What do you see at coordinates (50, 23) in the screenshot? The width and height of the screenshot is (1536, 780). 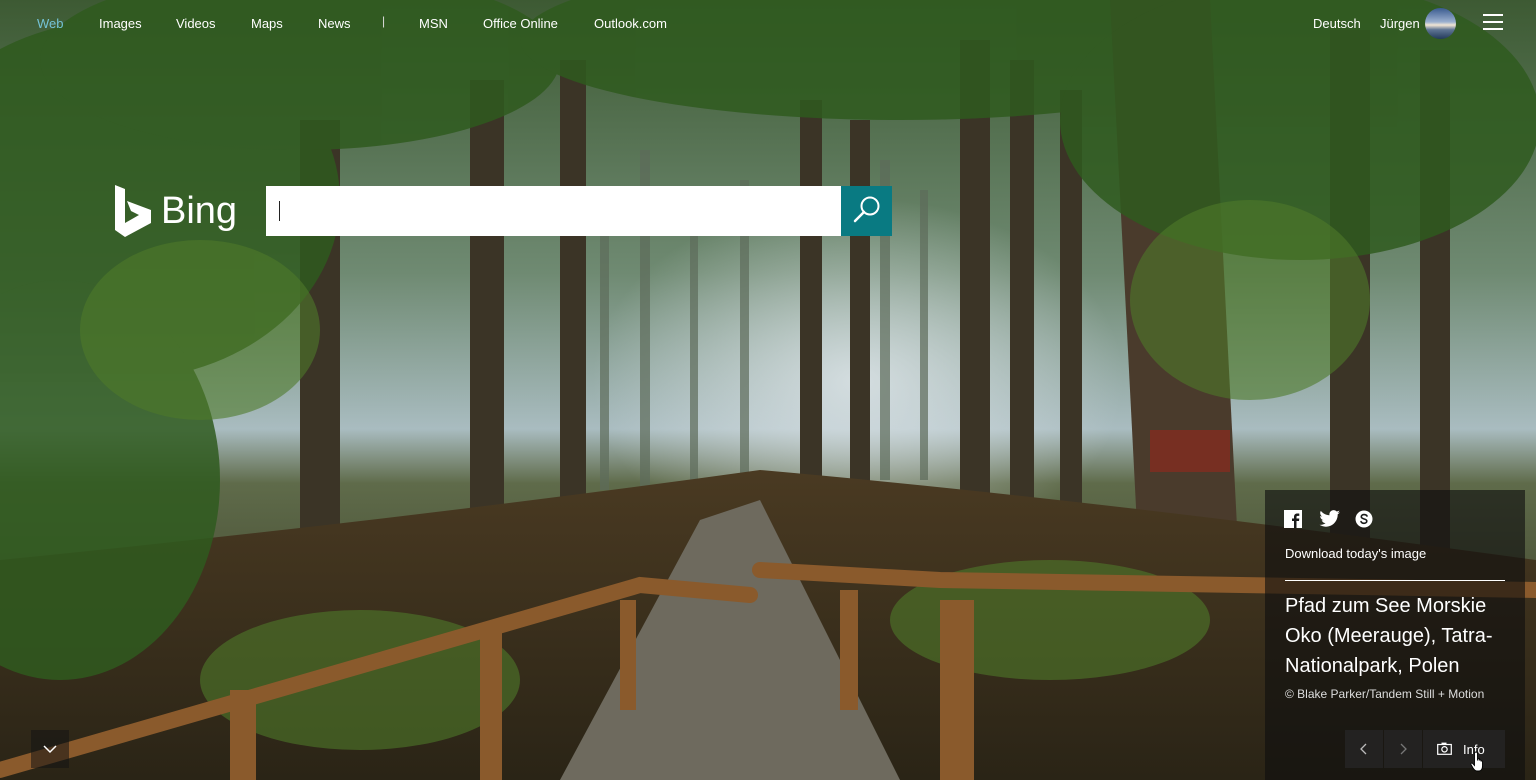 I see `nav-web: Web` at bounding box center [50, 23].